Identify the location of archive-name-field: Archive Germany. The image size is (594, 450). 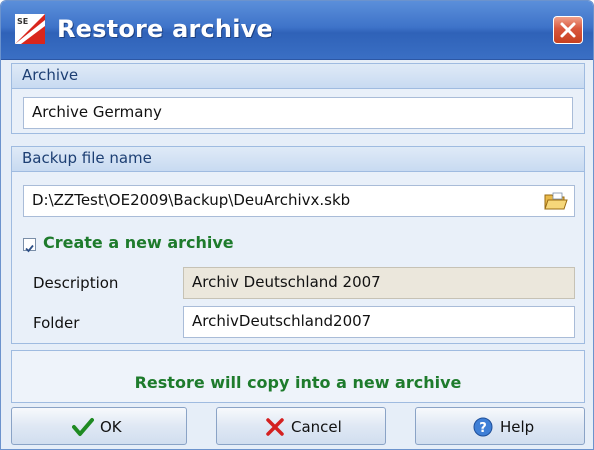
(298, 113).